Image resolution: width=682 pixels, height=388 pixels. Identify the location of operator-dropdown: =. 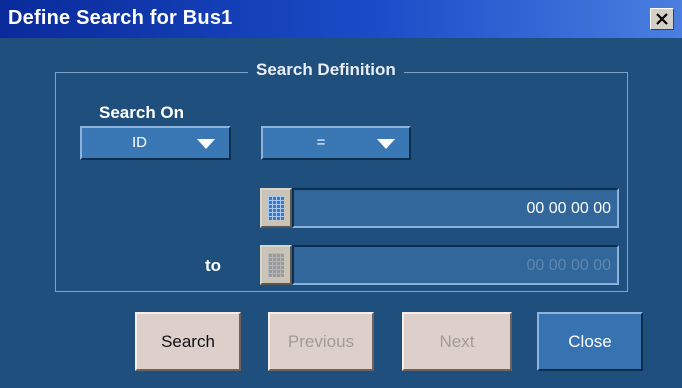
(336, 143).